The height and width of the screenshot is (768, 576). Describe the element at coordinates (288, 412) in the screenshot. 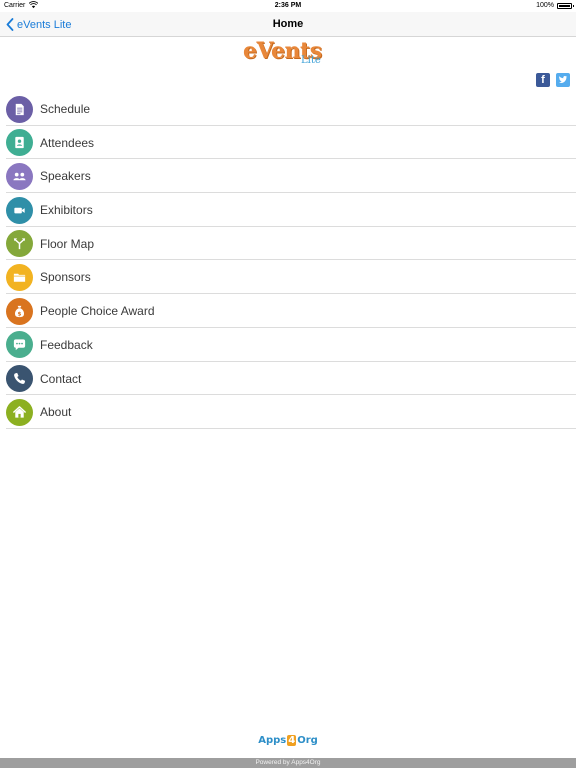

I see `menu-item-about: About` at that location.